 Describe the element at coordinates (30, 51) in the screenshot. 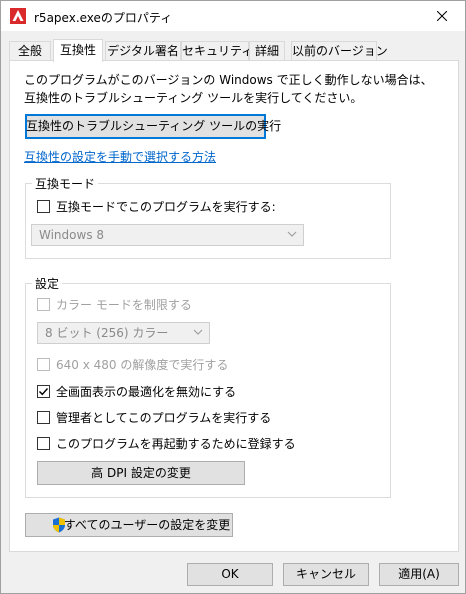

I see `tab-general: 全般` at that location.